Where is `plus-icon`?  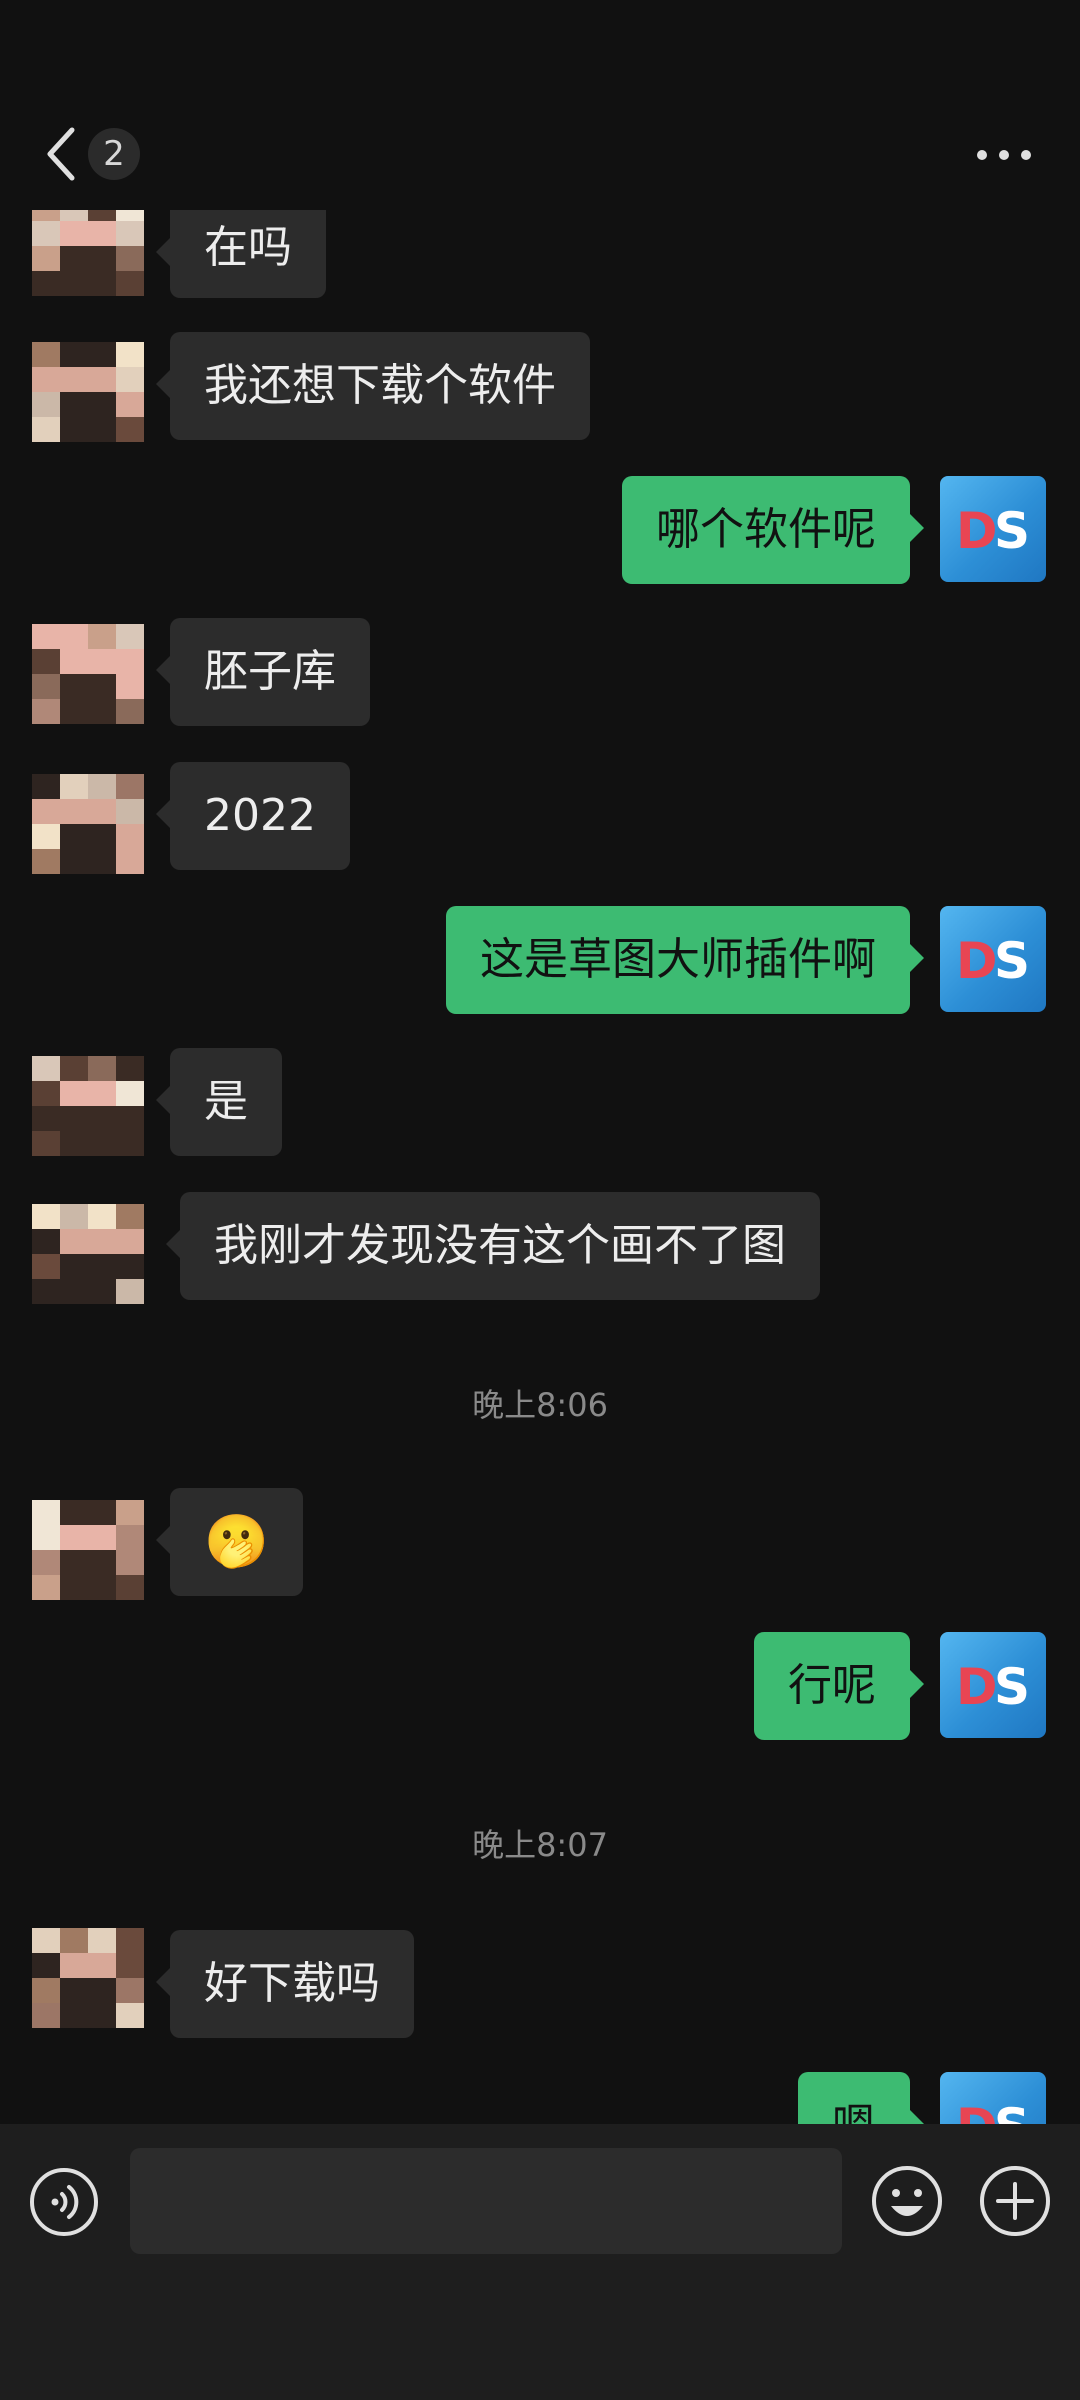
plus-icon is located at coordinates (1015, 2201).